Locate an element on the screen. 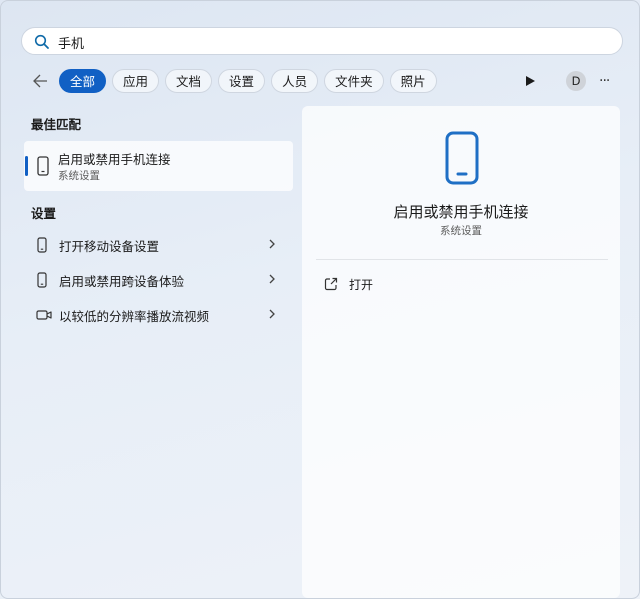 The height and width of the screenshot is (599, 640). filter-chip-people: 人员 is located at coordinates (295, 81).